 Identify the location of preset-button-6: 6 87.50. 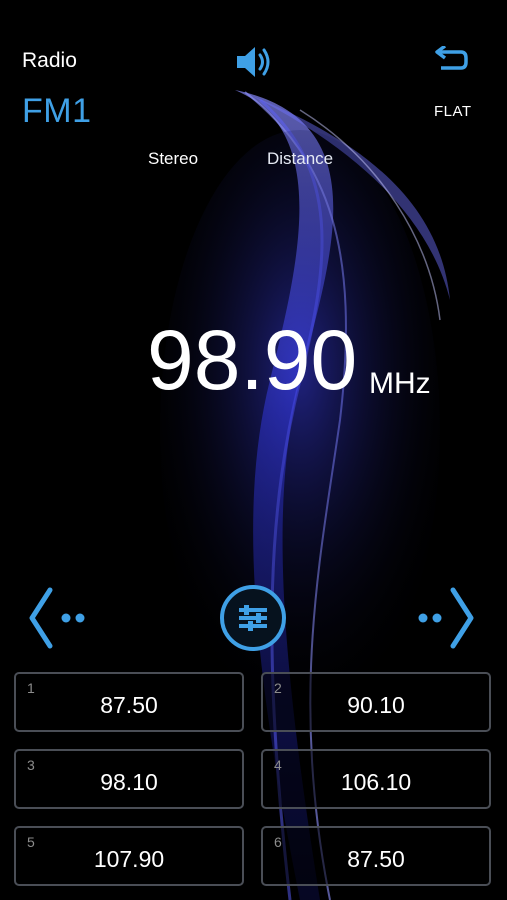
(376, 856).